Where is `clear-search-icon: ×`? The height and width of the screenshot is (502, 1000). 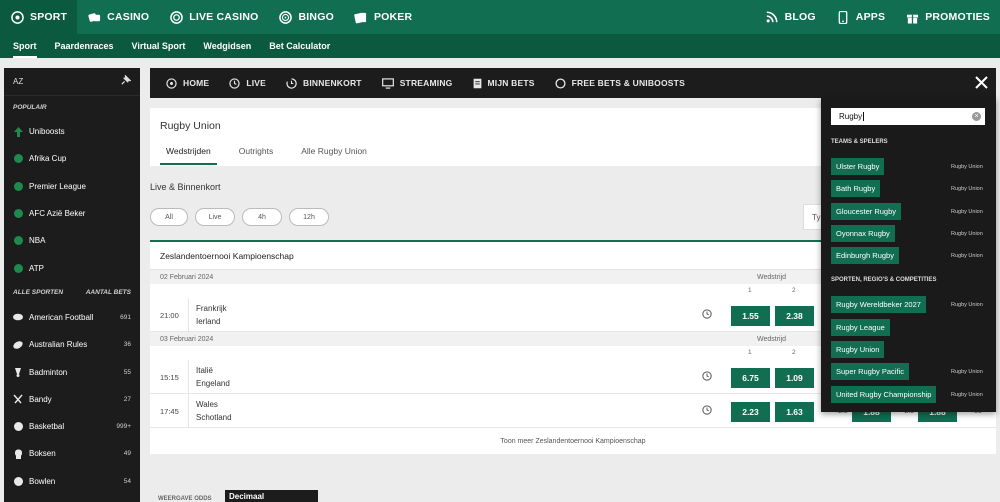
clear-search-icon: × is located at coordinates (976, 116).